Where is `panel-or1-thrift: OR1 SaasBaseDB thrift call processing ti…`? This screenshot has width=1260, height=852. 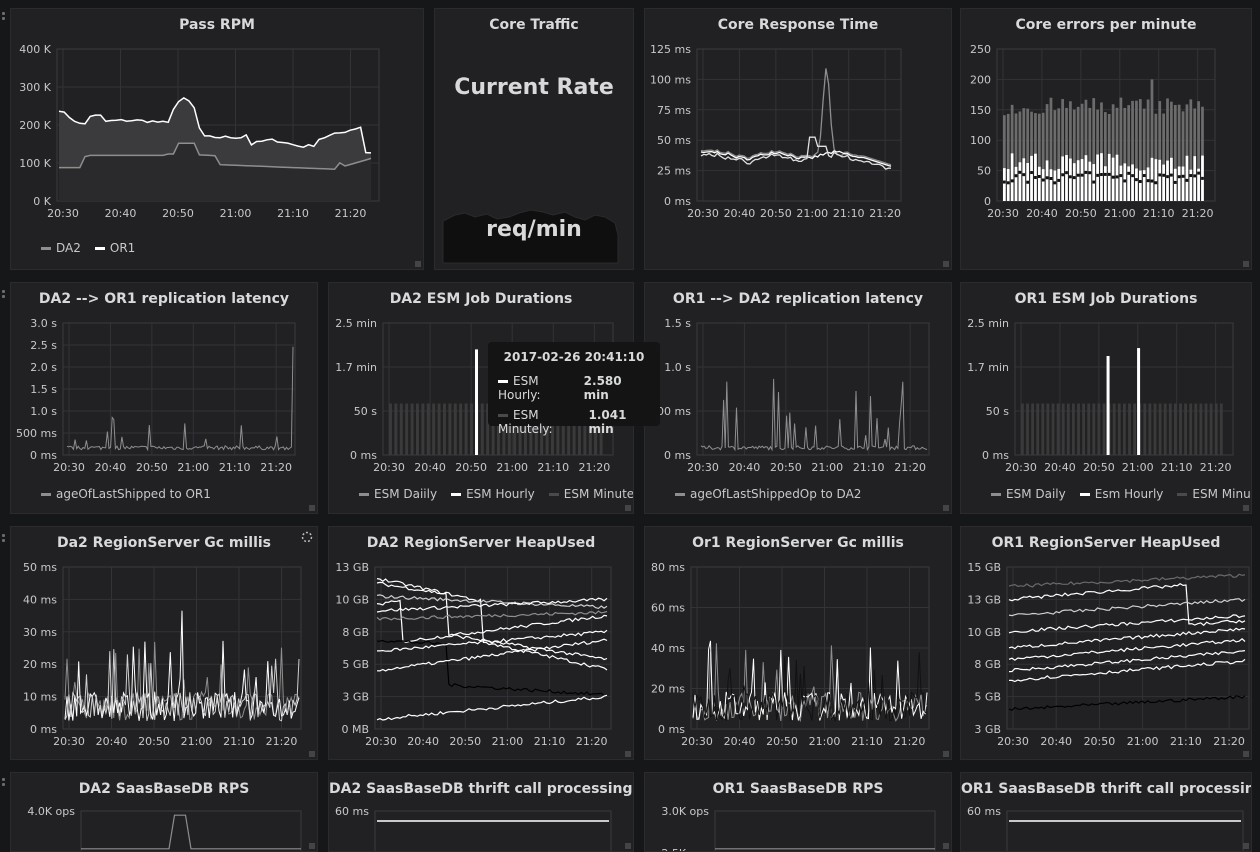 panel-or1-thrift: OR1 SaasBaseDB thrift call processing ti… is located at coordinates (1106, 812).